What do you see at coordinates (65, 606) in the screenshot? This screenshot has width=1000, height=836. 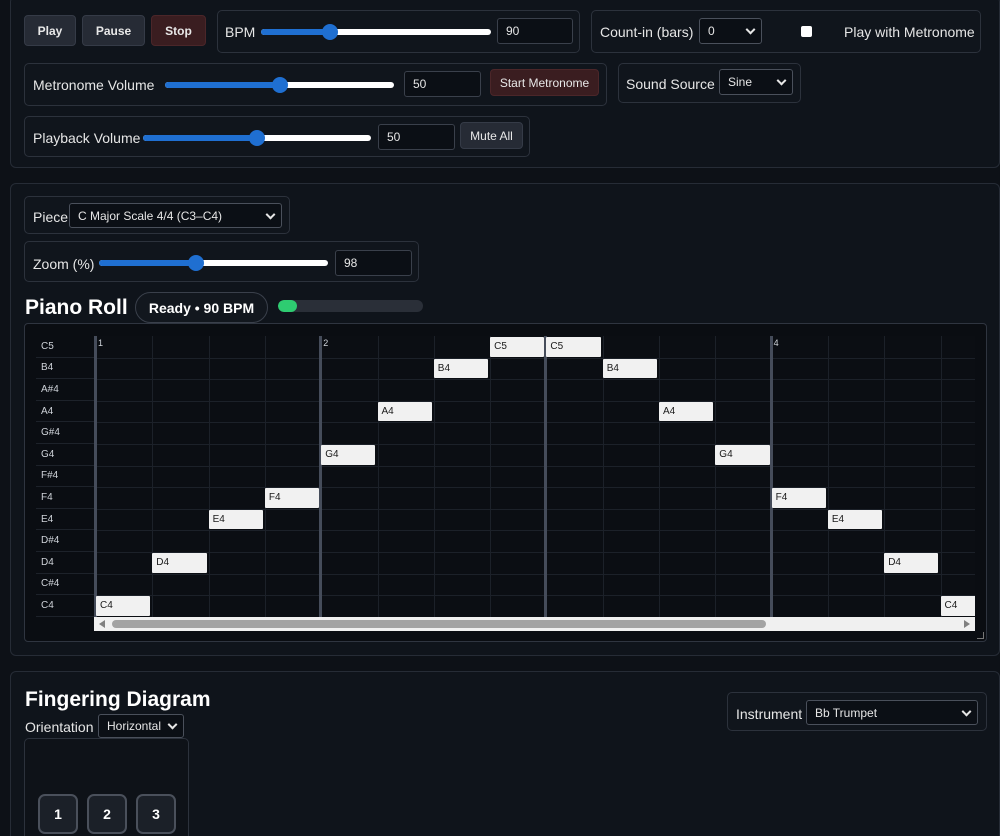 I see `pitch-label: C4` at bounding box center [65, 606].